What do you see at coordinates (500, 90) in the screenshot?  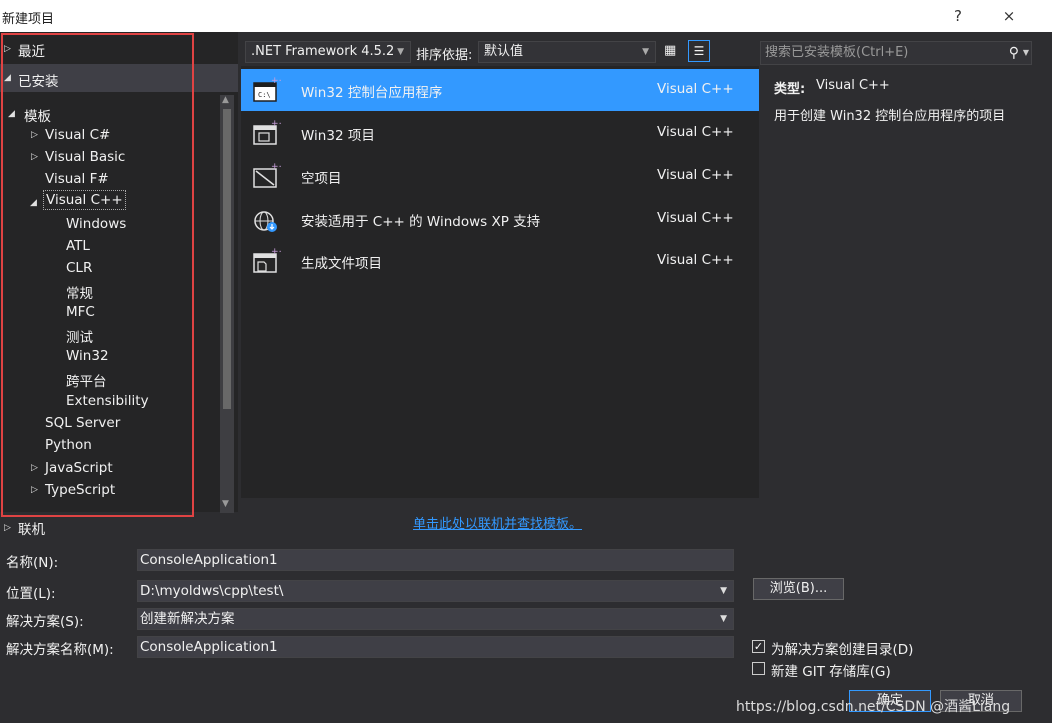 I see `template-row: C:\ ++ Win32 控制台应用程序 Visual C++` at bounding box center [500, 90].